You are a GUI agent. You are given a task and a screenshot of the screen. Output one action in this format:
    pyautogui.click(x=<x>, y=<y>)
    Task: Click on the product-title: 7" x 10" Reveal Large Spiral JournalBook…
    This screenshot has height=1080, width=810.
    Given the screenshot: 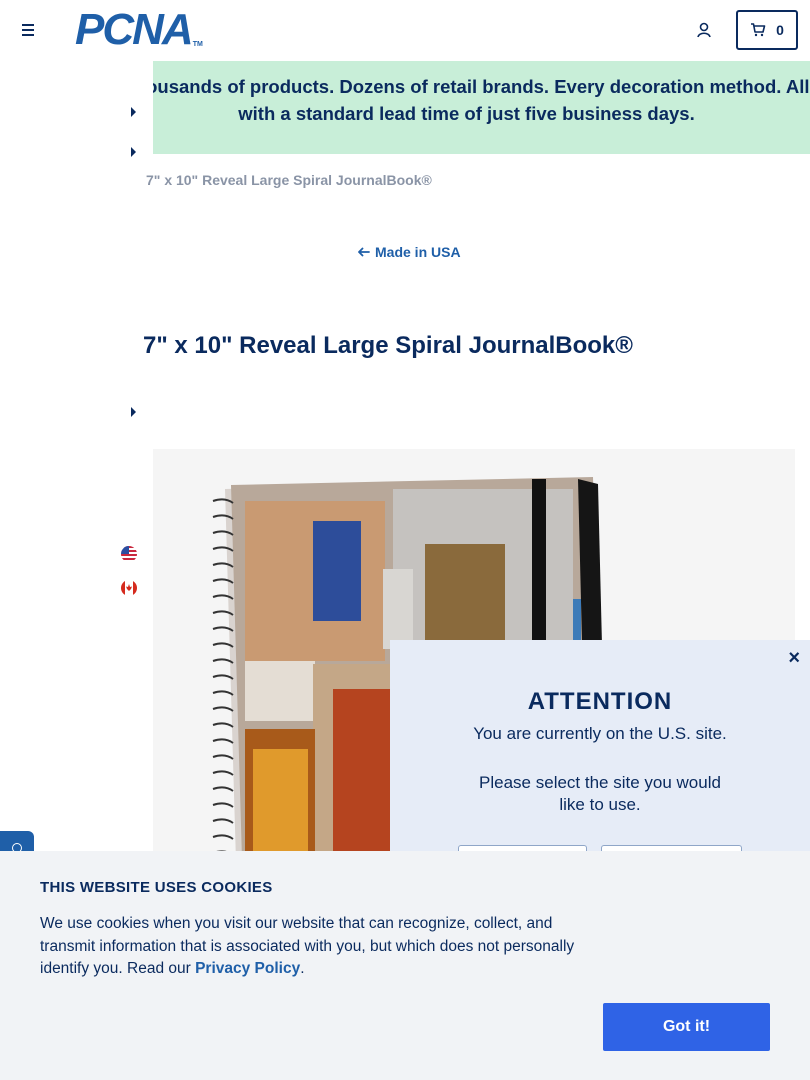 What is the action you would take?
    pyautogui.click(x=388, y=345)
    